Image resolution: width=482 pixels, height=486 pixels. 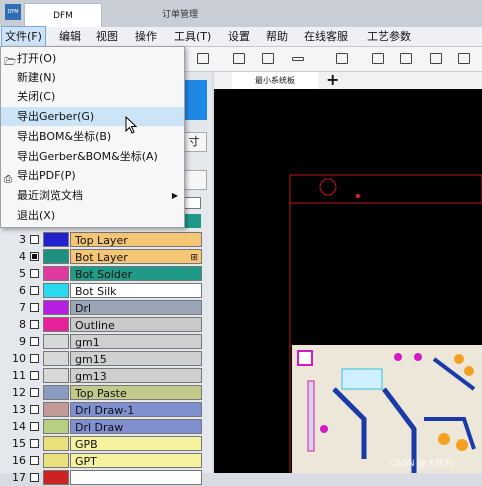 I want to click on menu-open: 🗁 打开(O), so click(x=92, y=58).